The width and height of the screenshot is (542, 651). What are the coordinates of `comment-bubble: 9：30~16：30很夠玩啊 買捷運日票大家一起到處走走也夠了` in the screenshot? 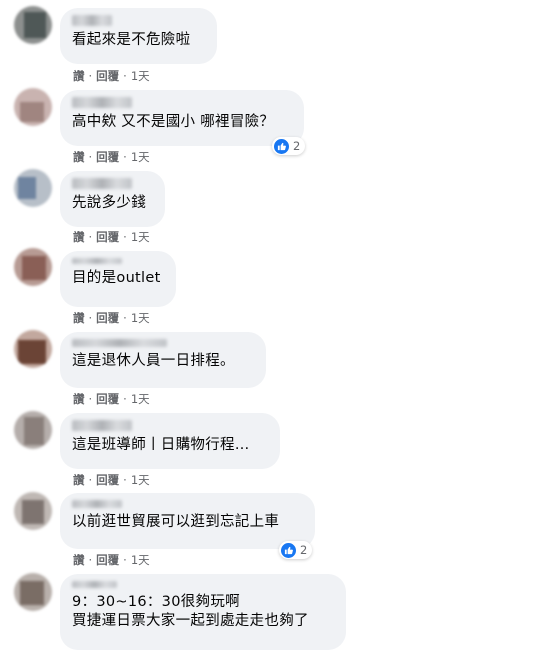 It's located at (203, 612).